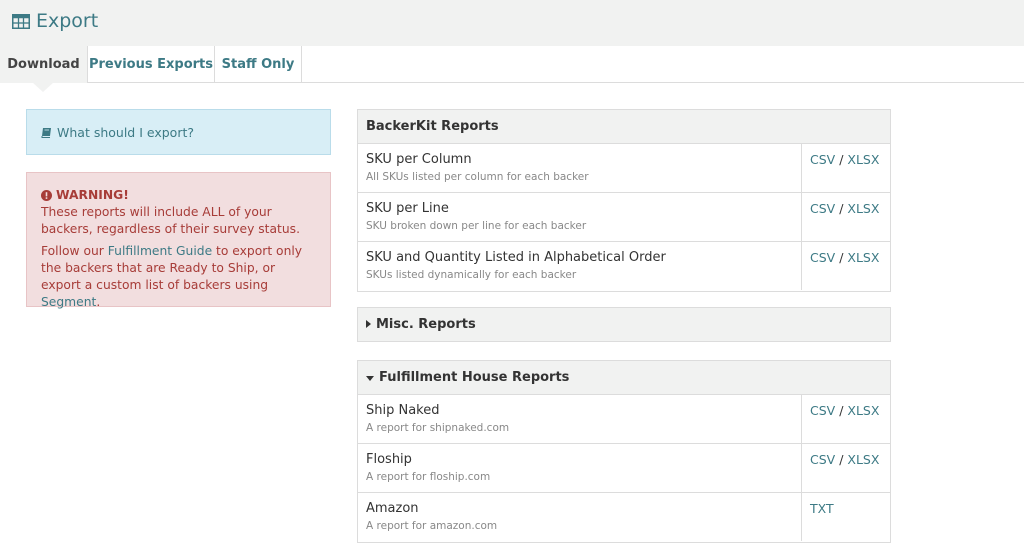 The height and width of the screenshot is (553, 1024). What do you see at coordinates (151, 64) in the screenshot?
I see `tab-previous-exports: Previous Exports` at bounding box center [151, 64].